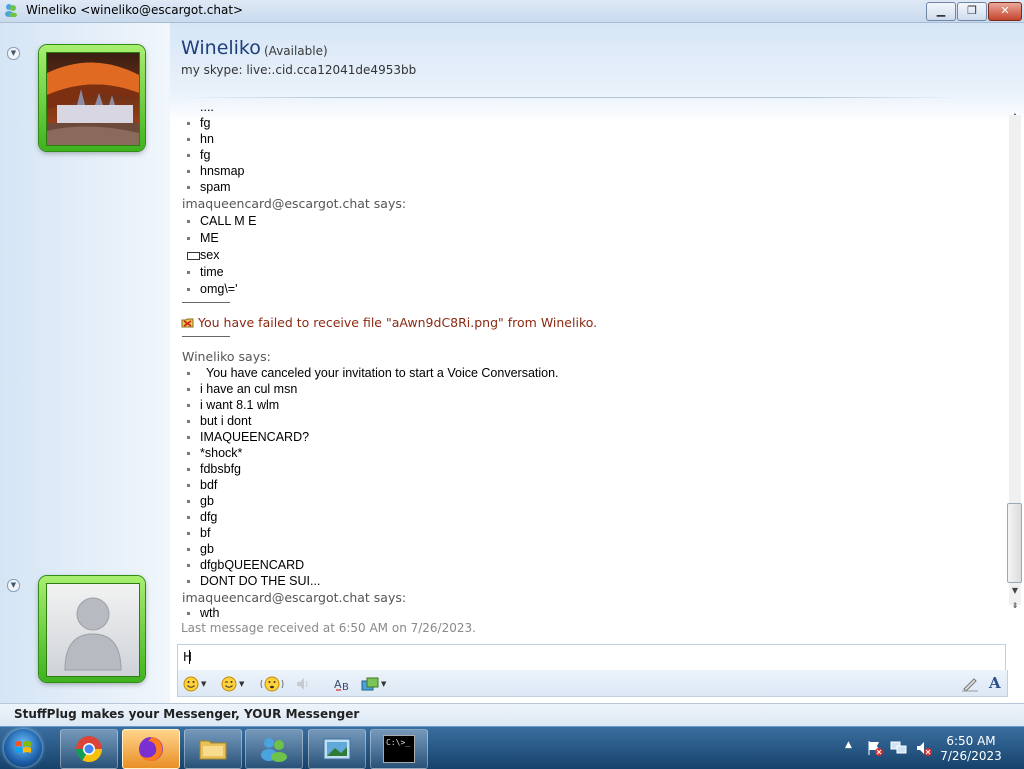 The image size is (1024, 769). Describe the element at coordinates (875, 748) in the screenshot. I see `action-center-flag-icon` at that location.